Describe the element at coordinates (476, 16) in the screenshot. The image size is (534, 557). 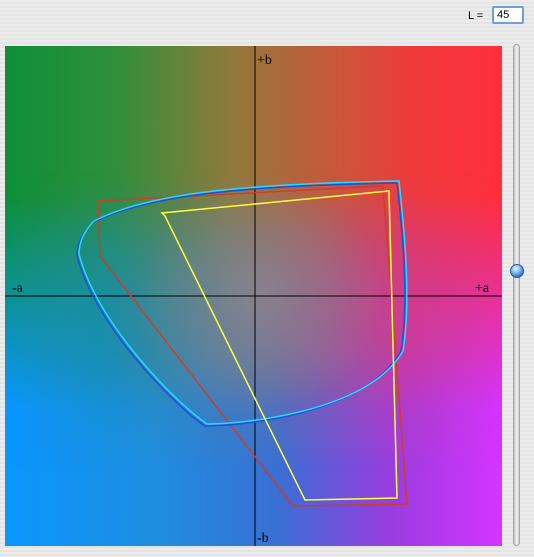
I see `lightness-label: L =` at that location.